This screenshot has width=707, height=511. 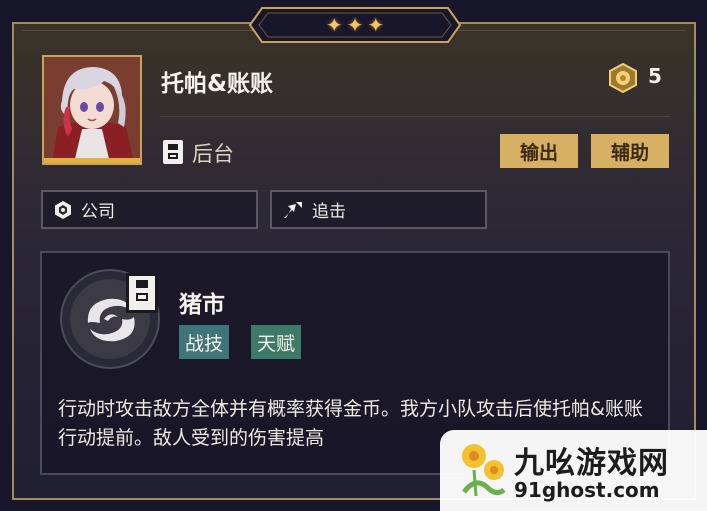 What do you see at coordinates (293, 209) in the screenshot?
I see `follow-up-icon` at bounding box center [293, 209].